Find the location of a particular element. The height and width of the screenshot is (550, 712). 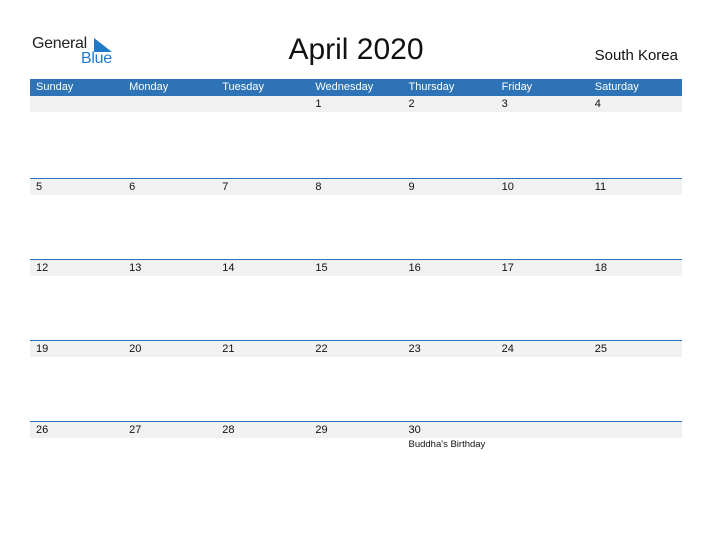

day-number: 14 is located at coordinates (228, 268).